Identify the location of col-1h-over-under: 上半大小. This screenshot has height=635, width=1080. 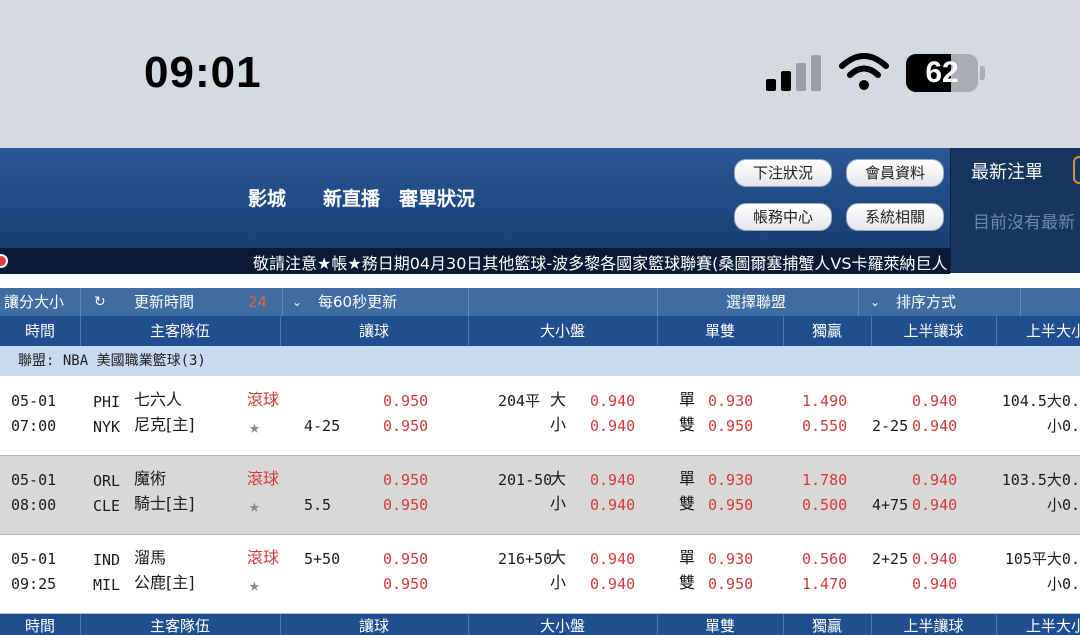
(1053, 626).